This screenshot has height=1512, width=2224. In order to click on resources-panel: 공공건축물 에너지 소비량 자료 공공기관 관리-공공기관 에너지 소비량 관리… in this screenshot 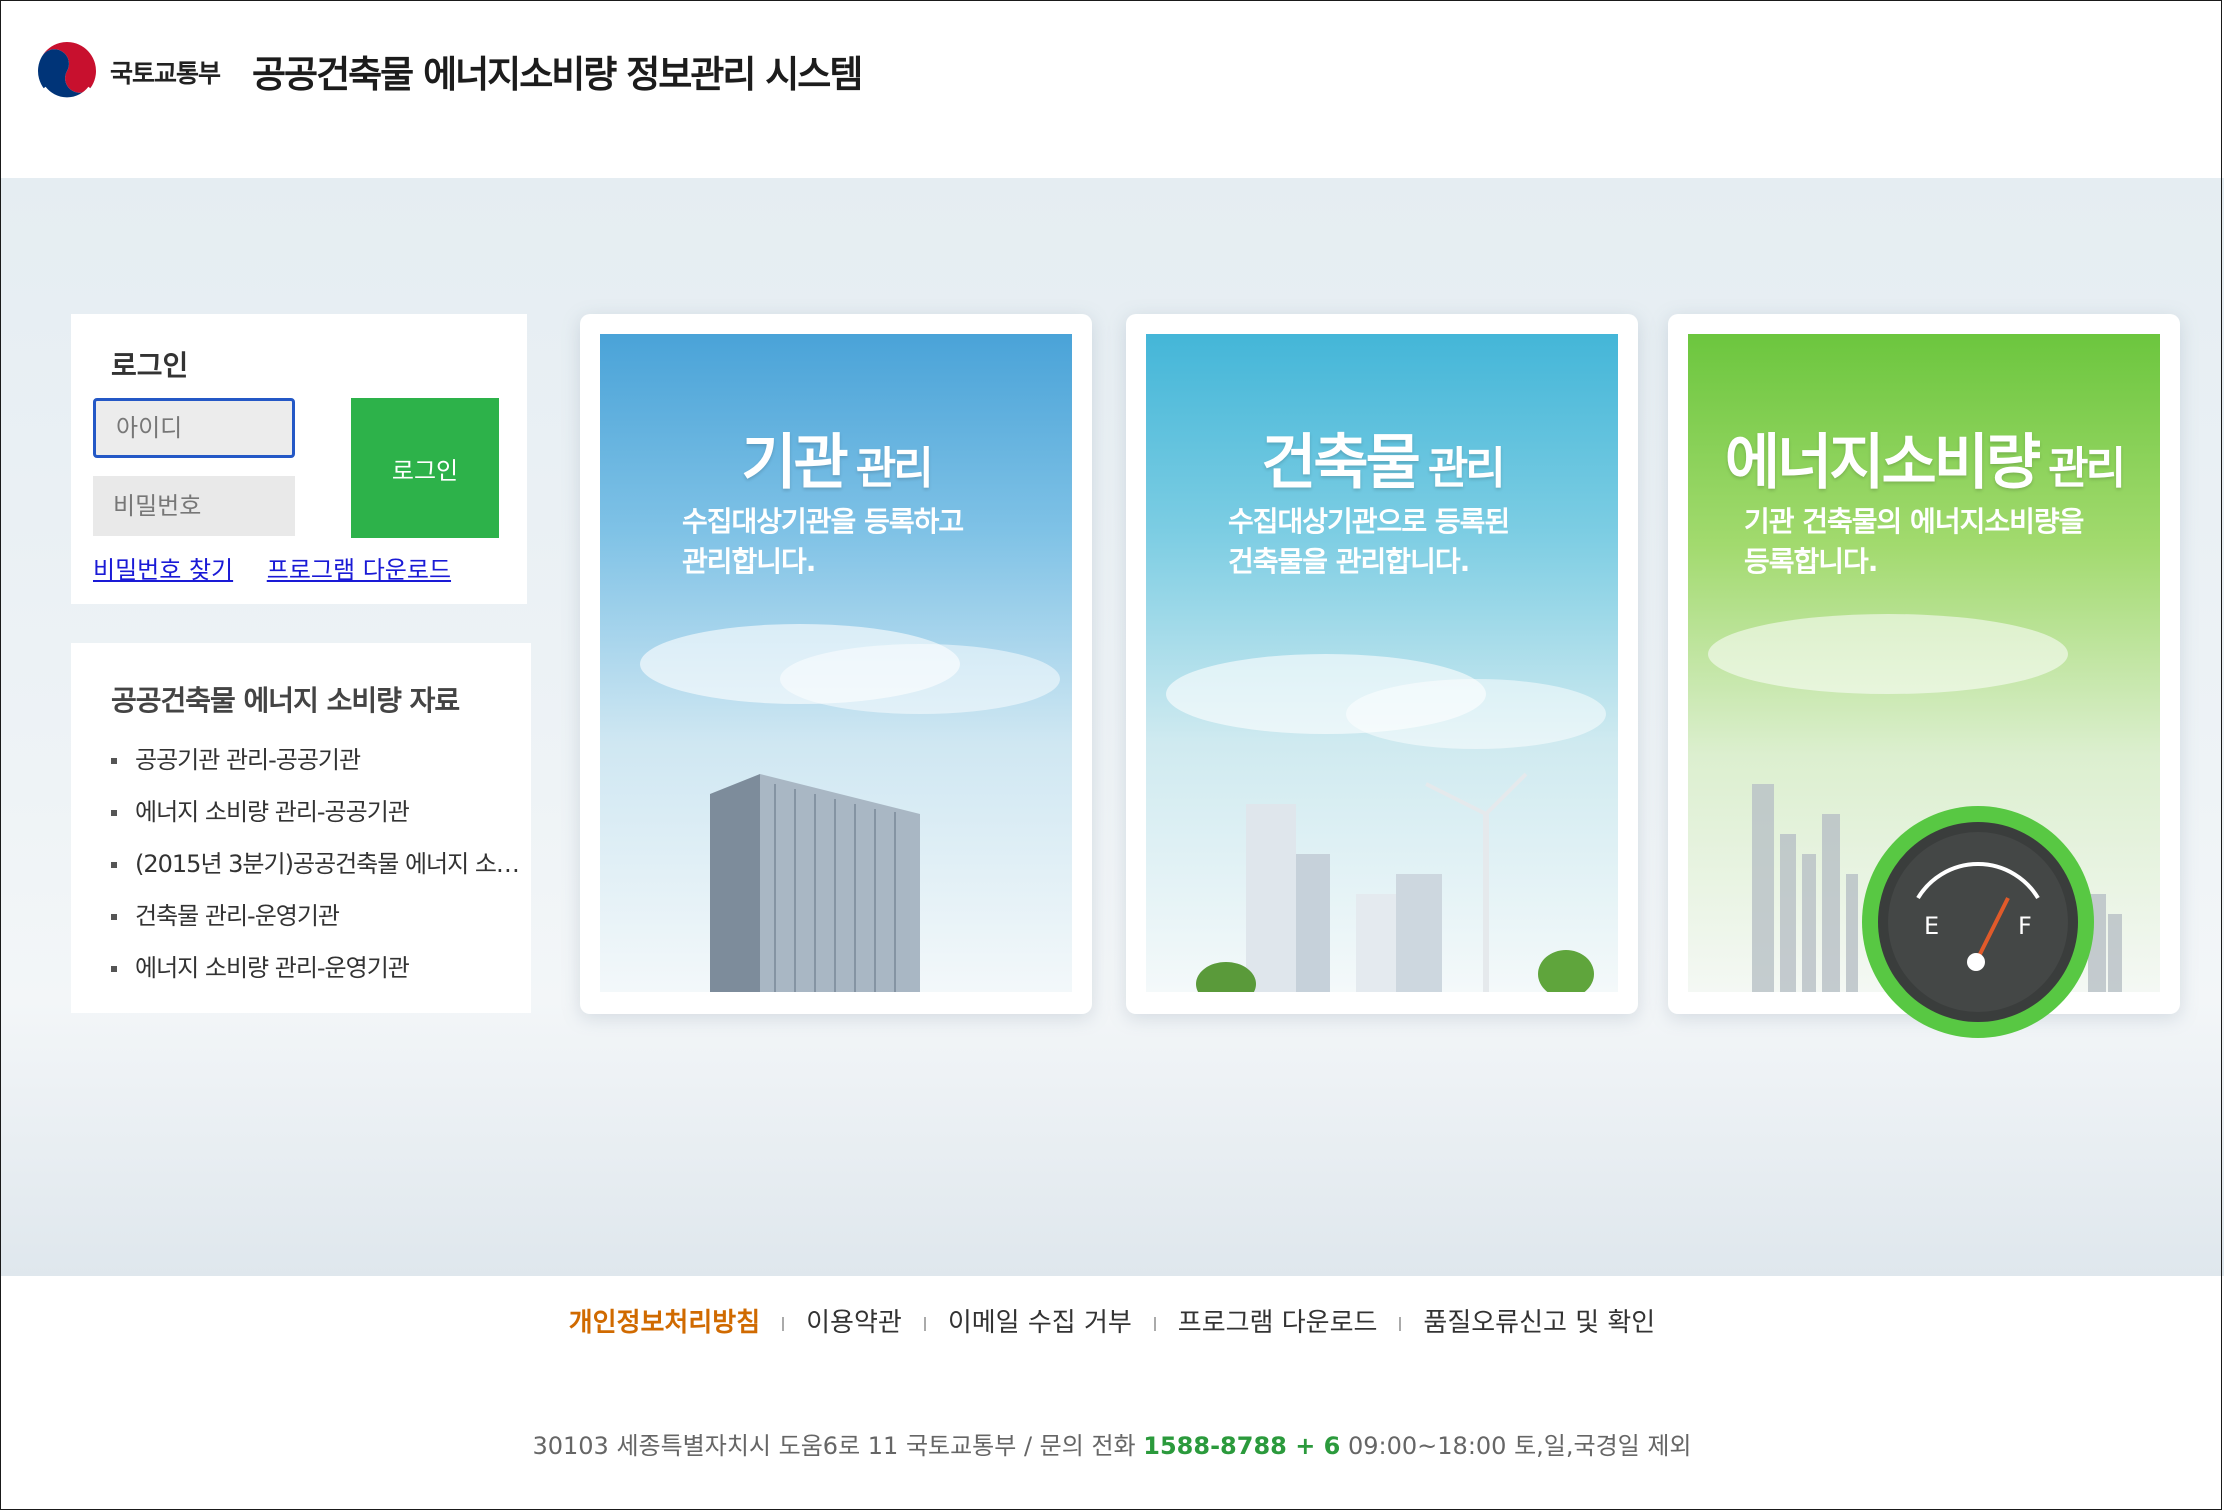, I will do `click(301, 828)`.